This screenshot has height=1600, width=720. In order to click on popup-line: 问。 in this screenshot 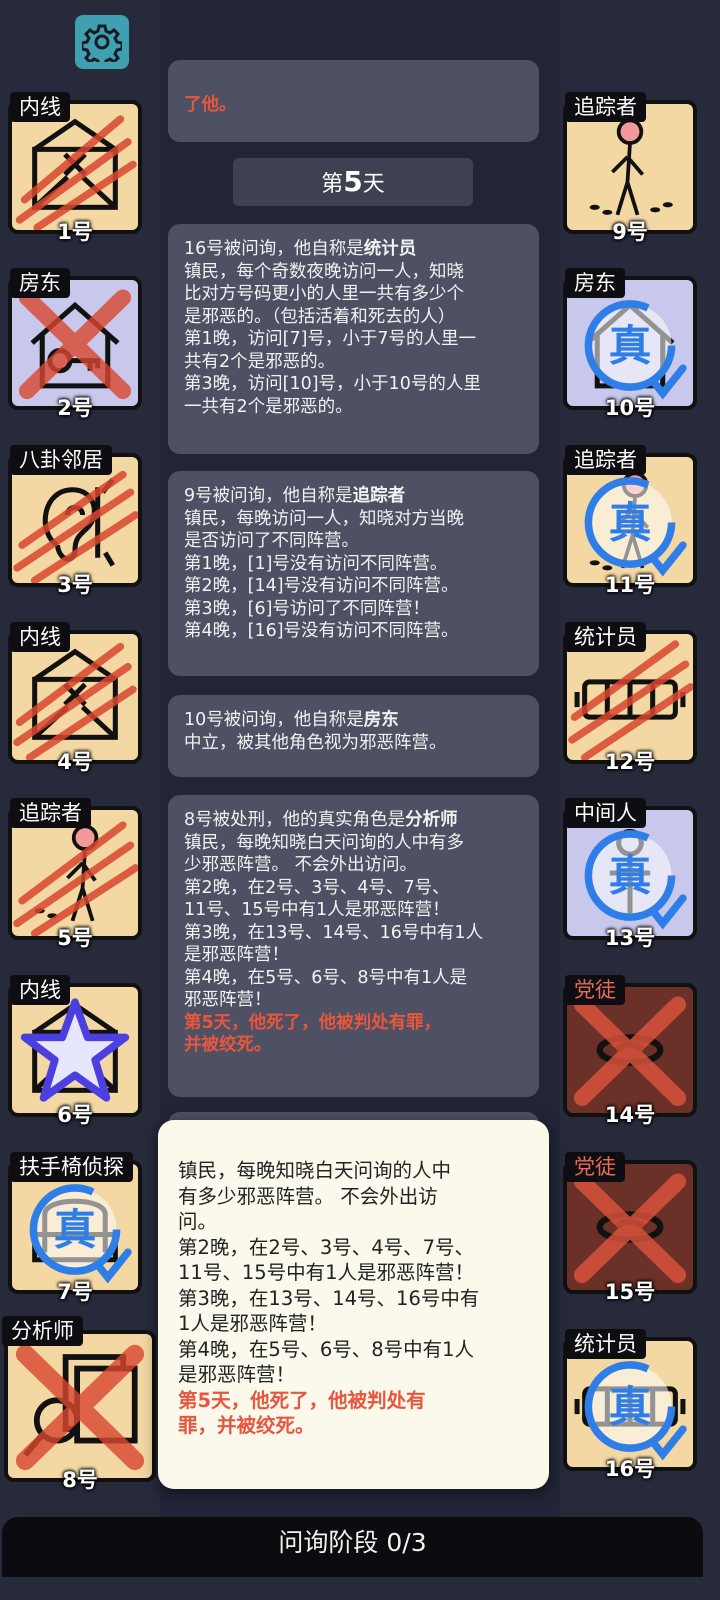, I will do `click(198, 1221)`.